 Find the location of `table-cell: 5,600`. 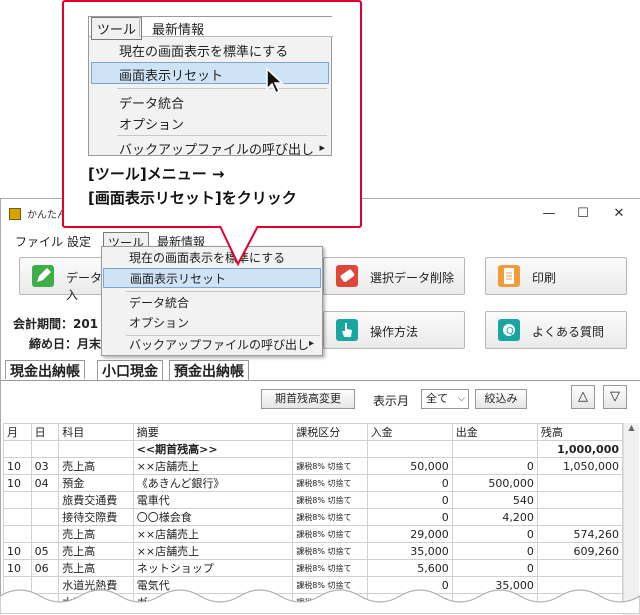

table-cell: 5,600 is located at coordinates (409, 568).